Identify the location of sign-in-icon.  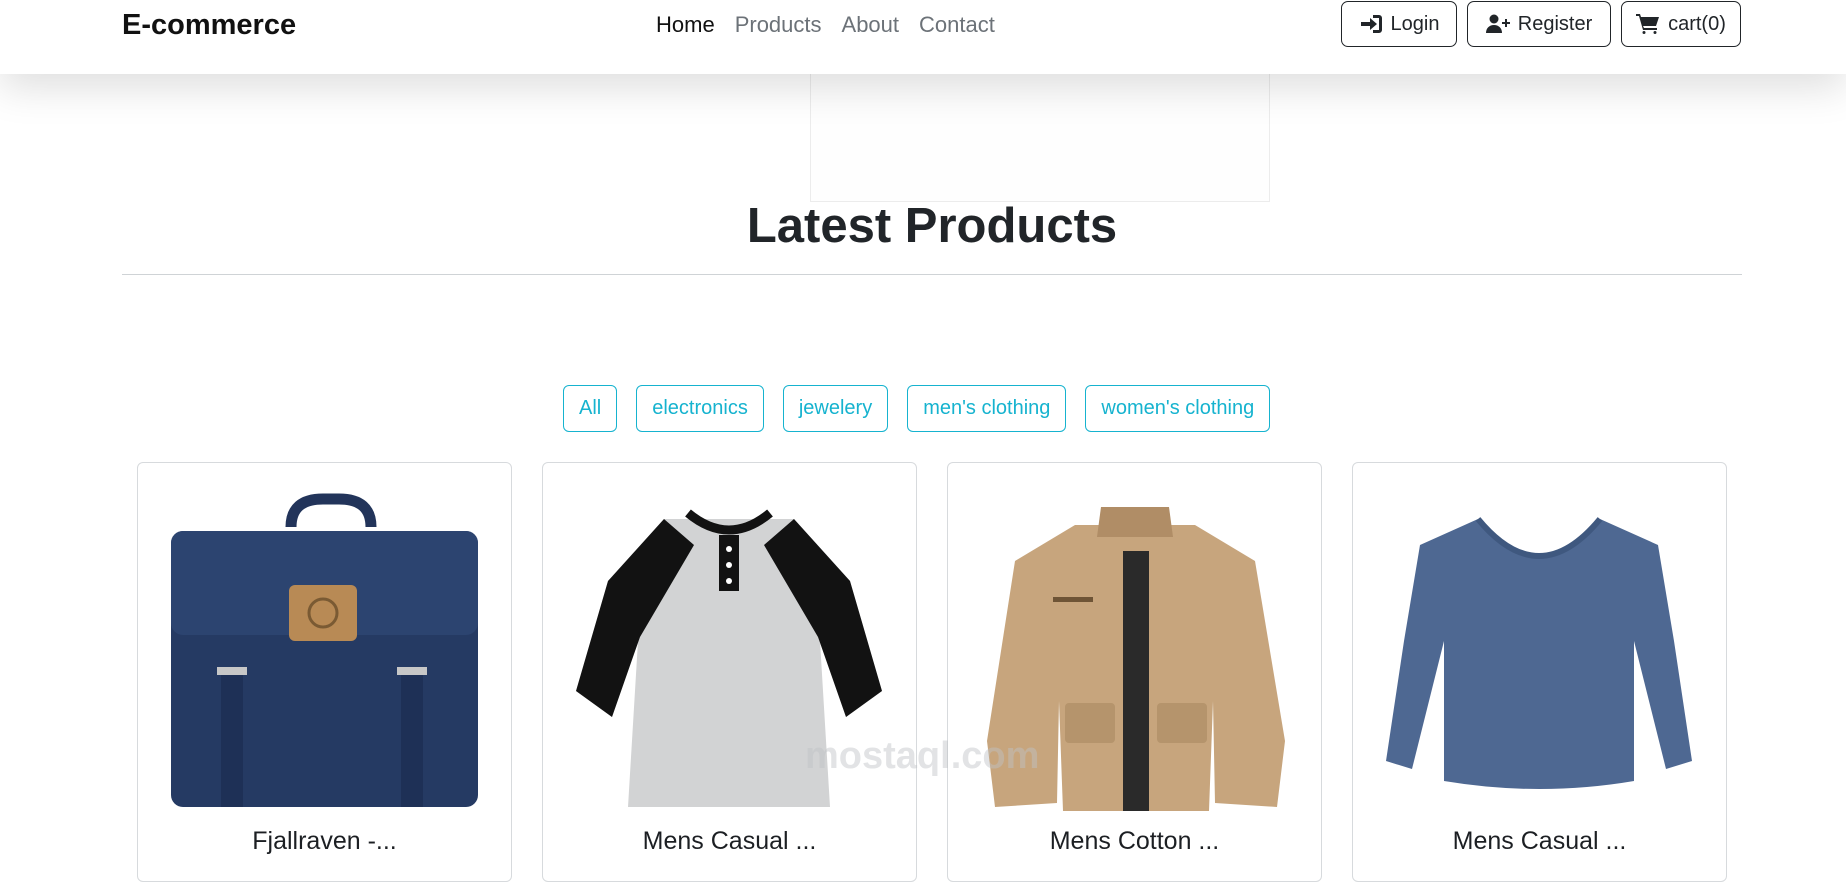
(1371, 24).